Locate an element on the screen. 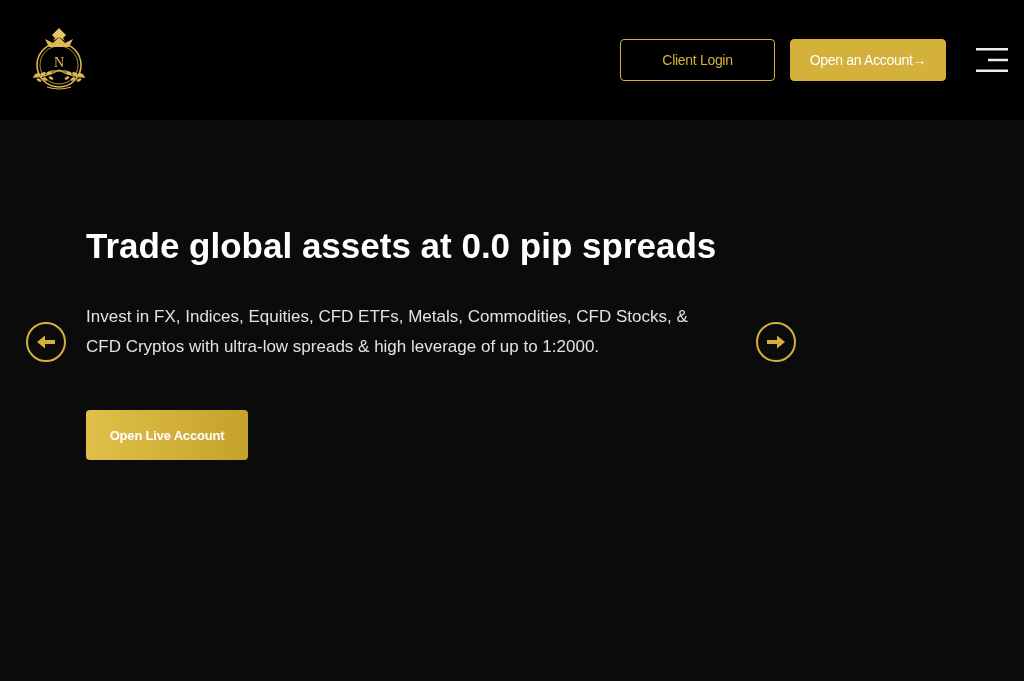 This screenshot has height=681, width=1024. menu-button is located at coordinates (992, 60).